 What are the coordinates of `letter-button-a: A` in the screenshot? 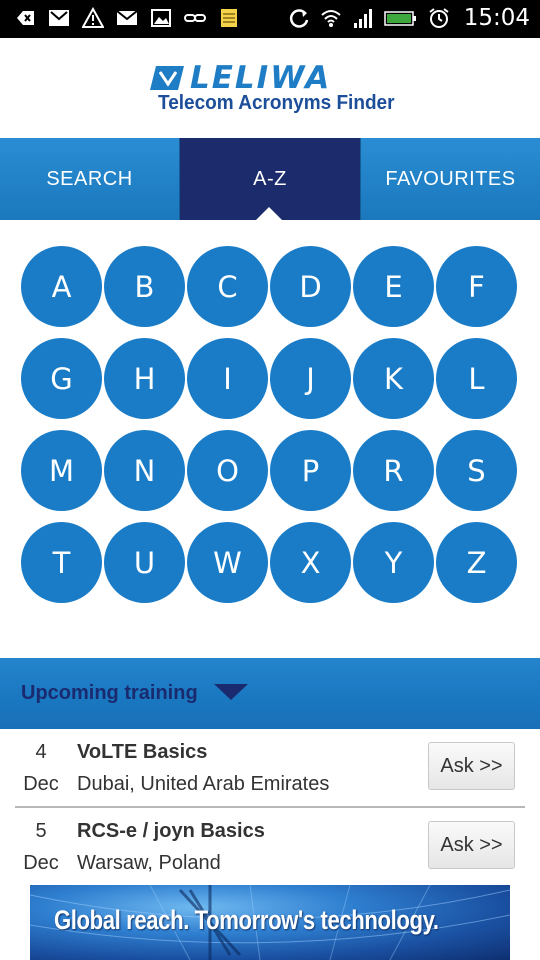 It's located at (61, 286).